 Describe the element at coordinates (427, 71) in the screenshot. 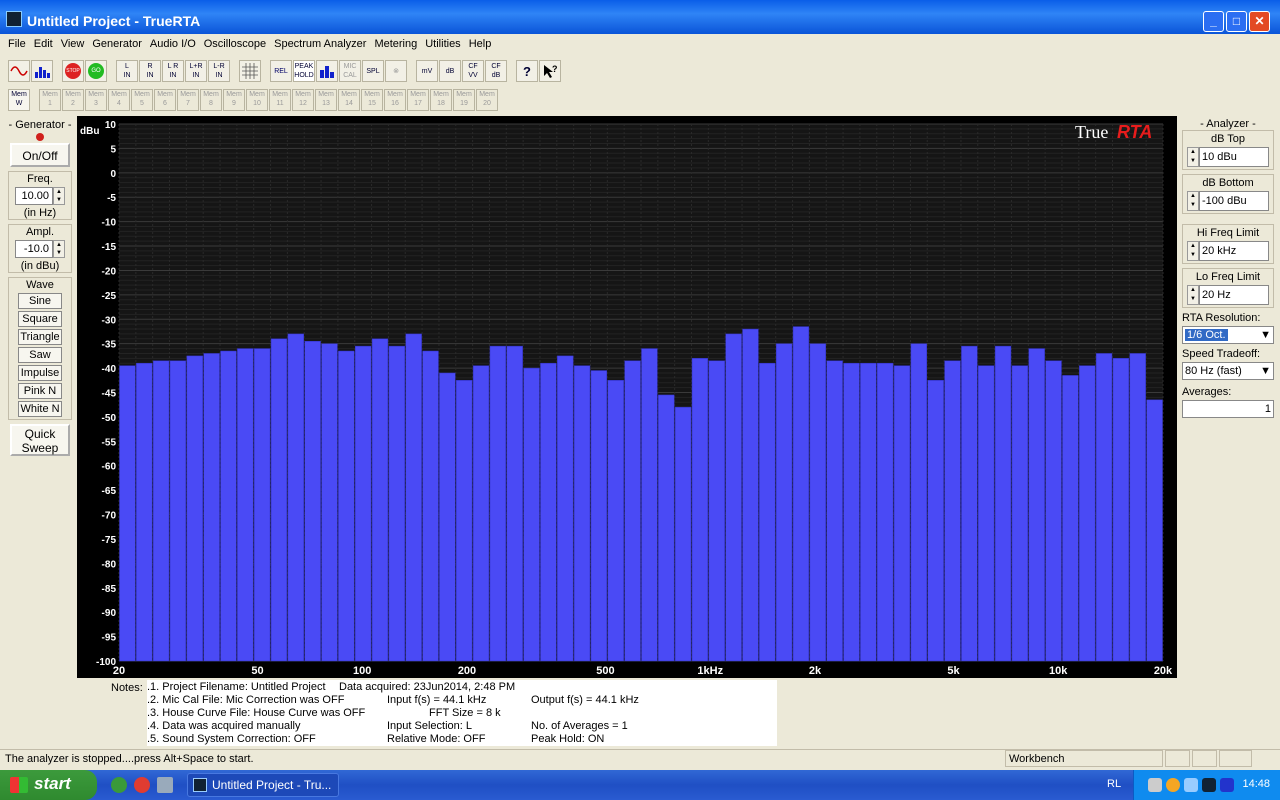

I see `millivolt-button: mV` at that location.